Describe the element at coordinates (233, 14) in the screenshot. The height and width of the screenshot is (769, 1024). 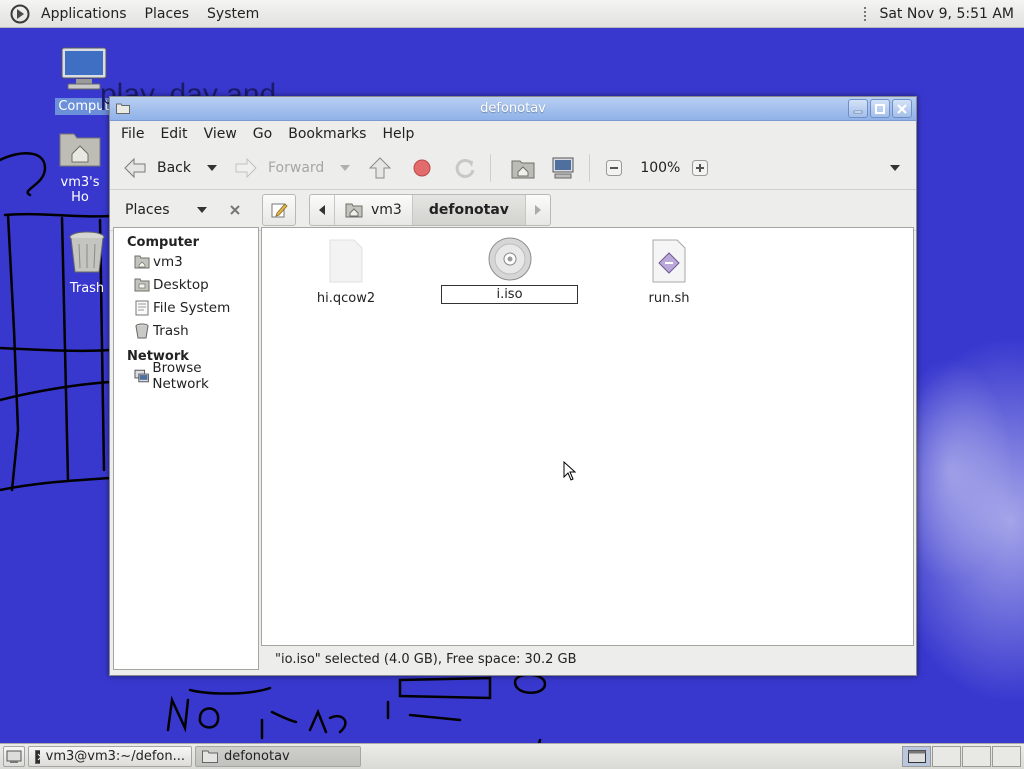
I see `system-menu: System` at that location.